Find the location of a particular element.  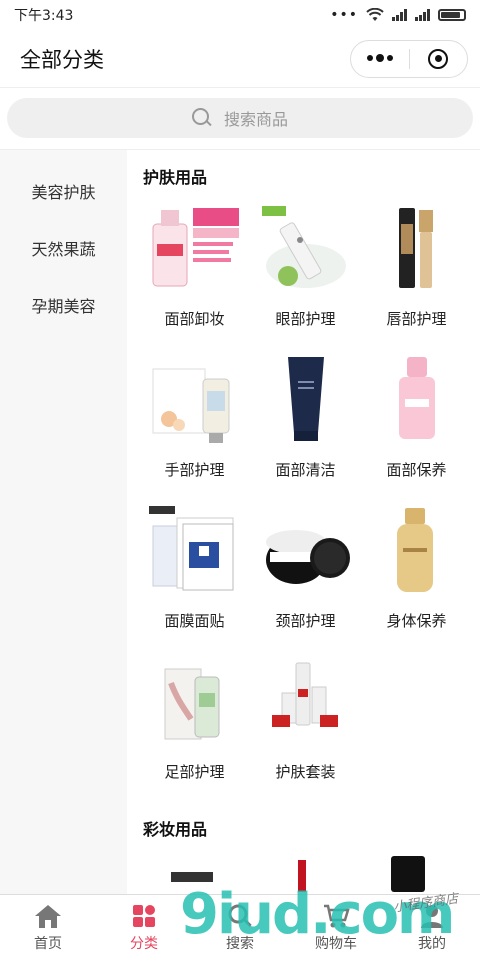

search-area: 搜索商品 is located at coordinates (240, 119).